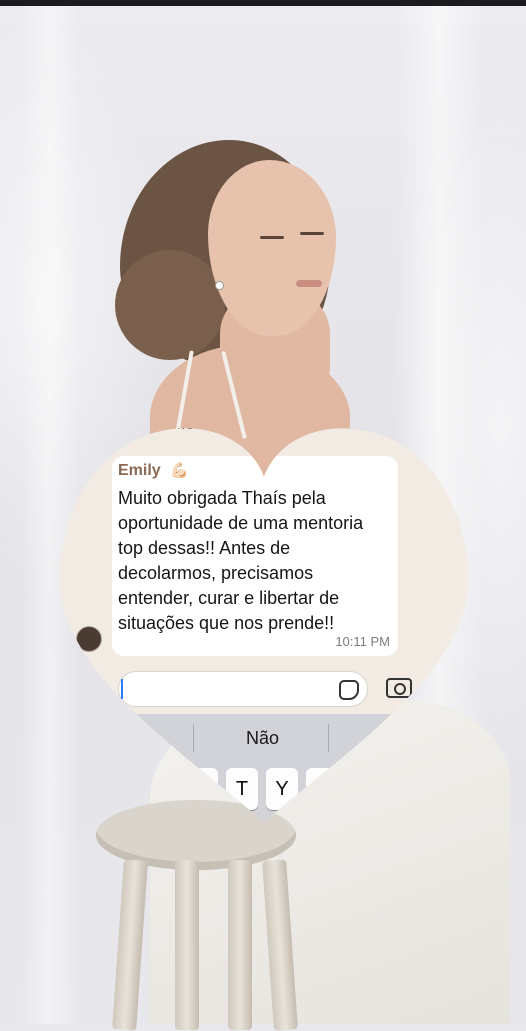 This screenshot has height=1031, width=526. What do you see at coordinates (170, 305) in the screenshot?
I see `woman-hair-curl` at bounding box center [170, 305].